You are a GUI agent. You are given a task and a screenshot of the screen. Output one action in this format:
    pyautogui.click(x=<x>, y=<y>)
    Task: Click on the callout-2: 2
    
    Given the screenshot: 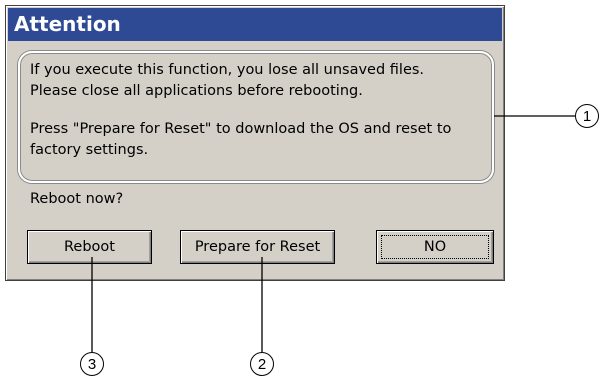 What is the action you would take?
    pyautogui.click(x=262, y=364)
    